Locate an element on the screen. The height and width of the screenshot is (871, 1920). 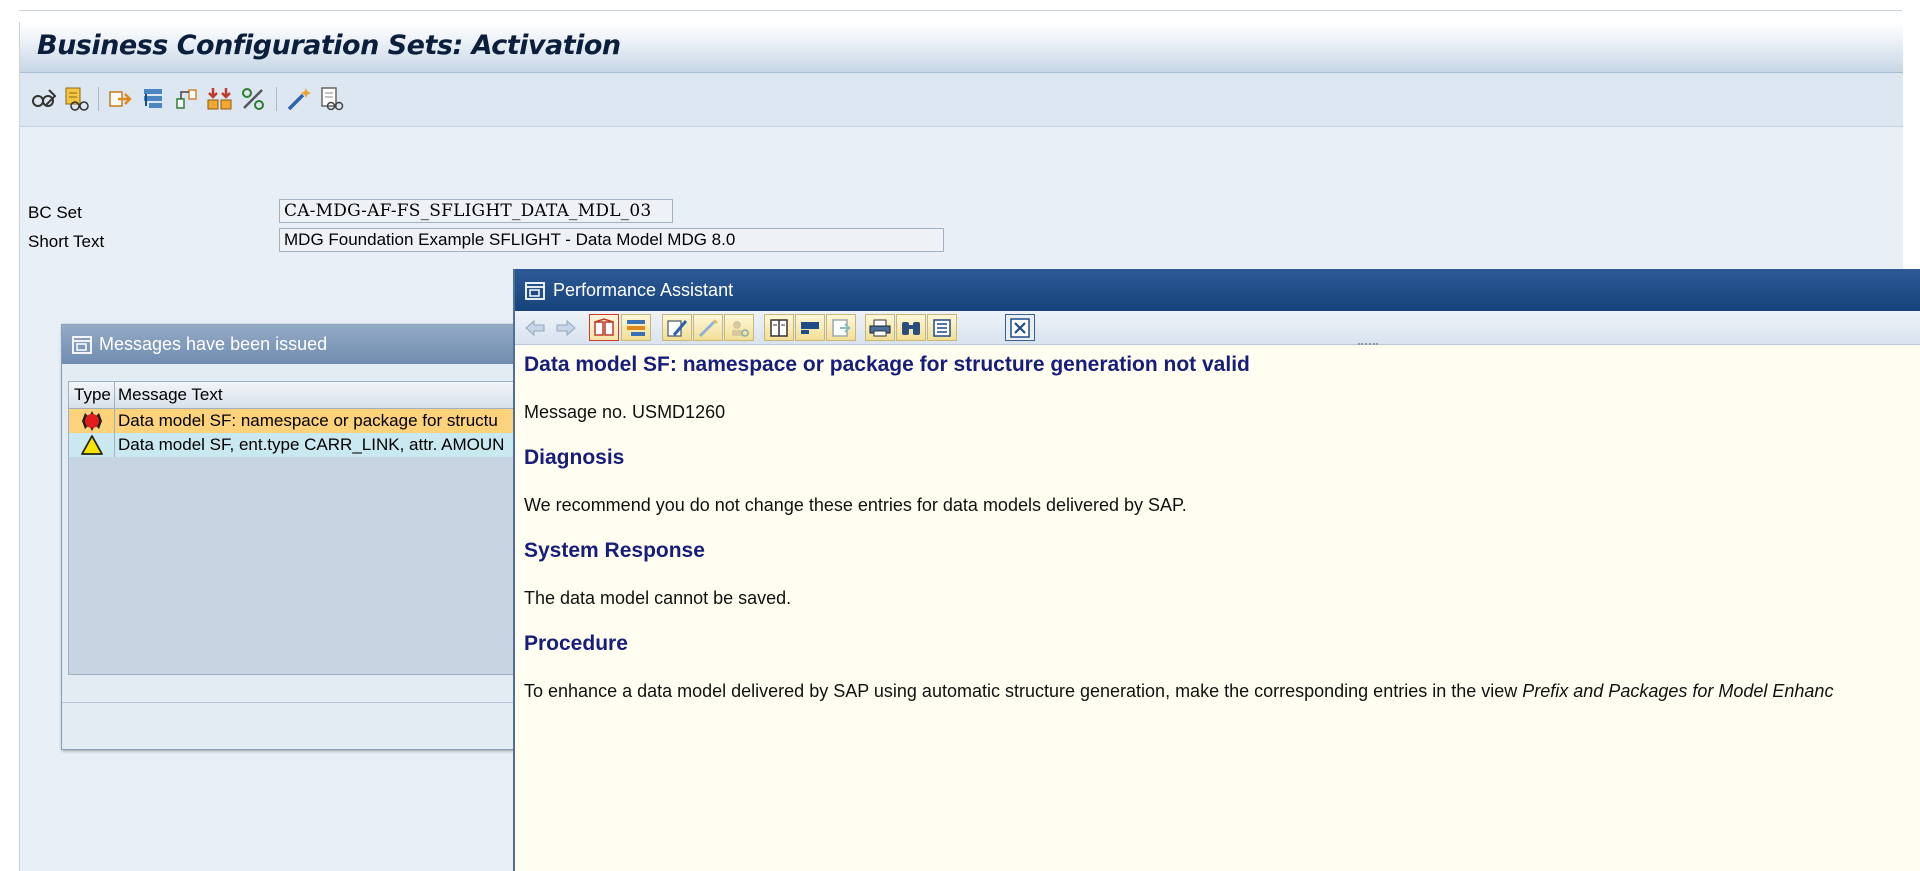
warning-icon is located at coordinates (92, 445).